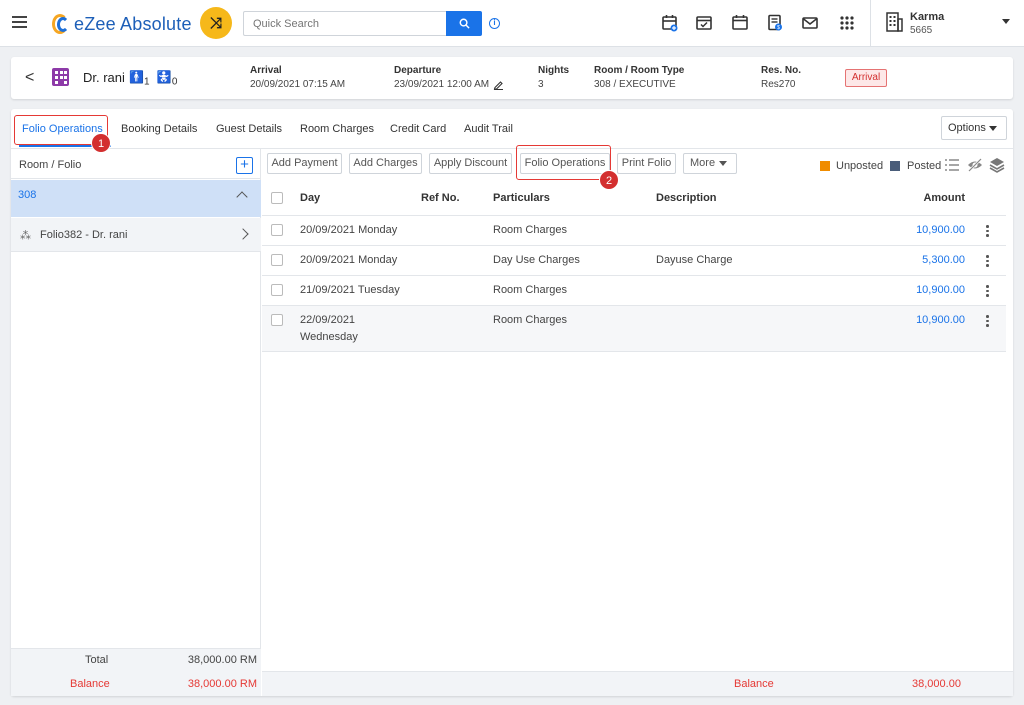 This screenshot has height=705, width=1024. What do you see at coordinates (646, 163) in the screenshot?
I see `print-folio-button: Print Folio` at bounding box center [646, 163].